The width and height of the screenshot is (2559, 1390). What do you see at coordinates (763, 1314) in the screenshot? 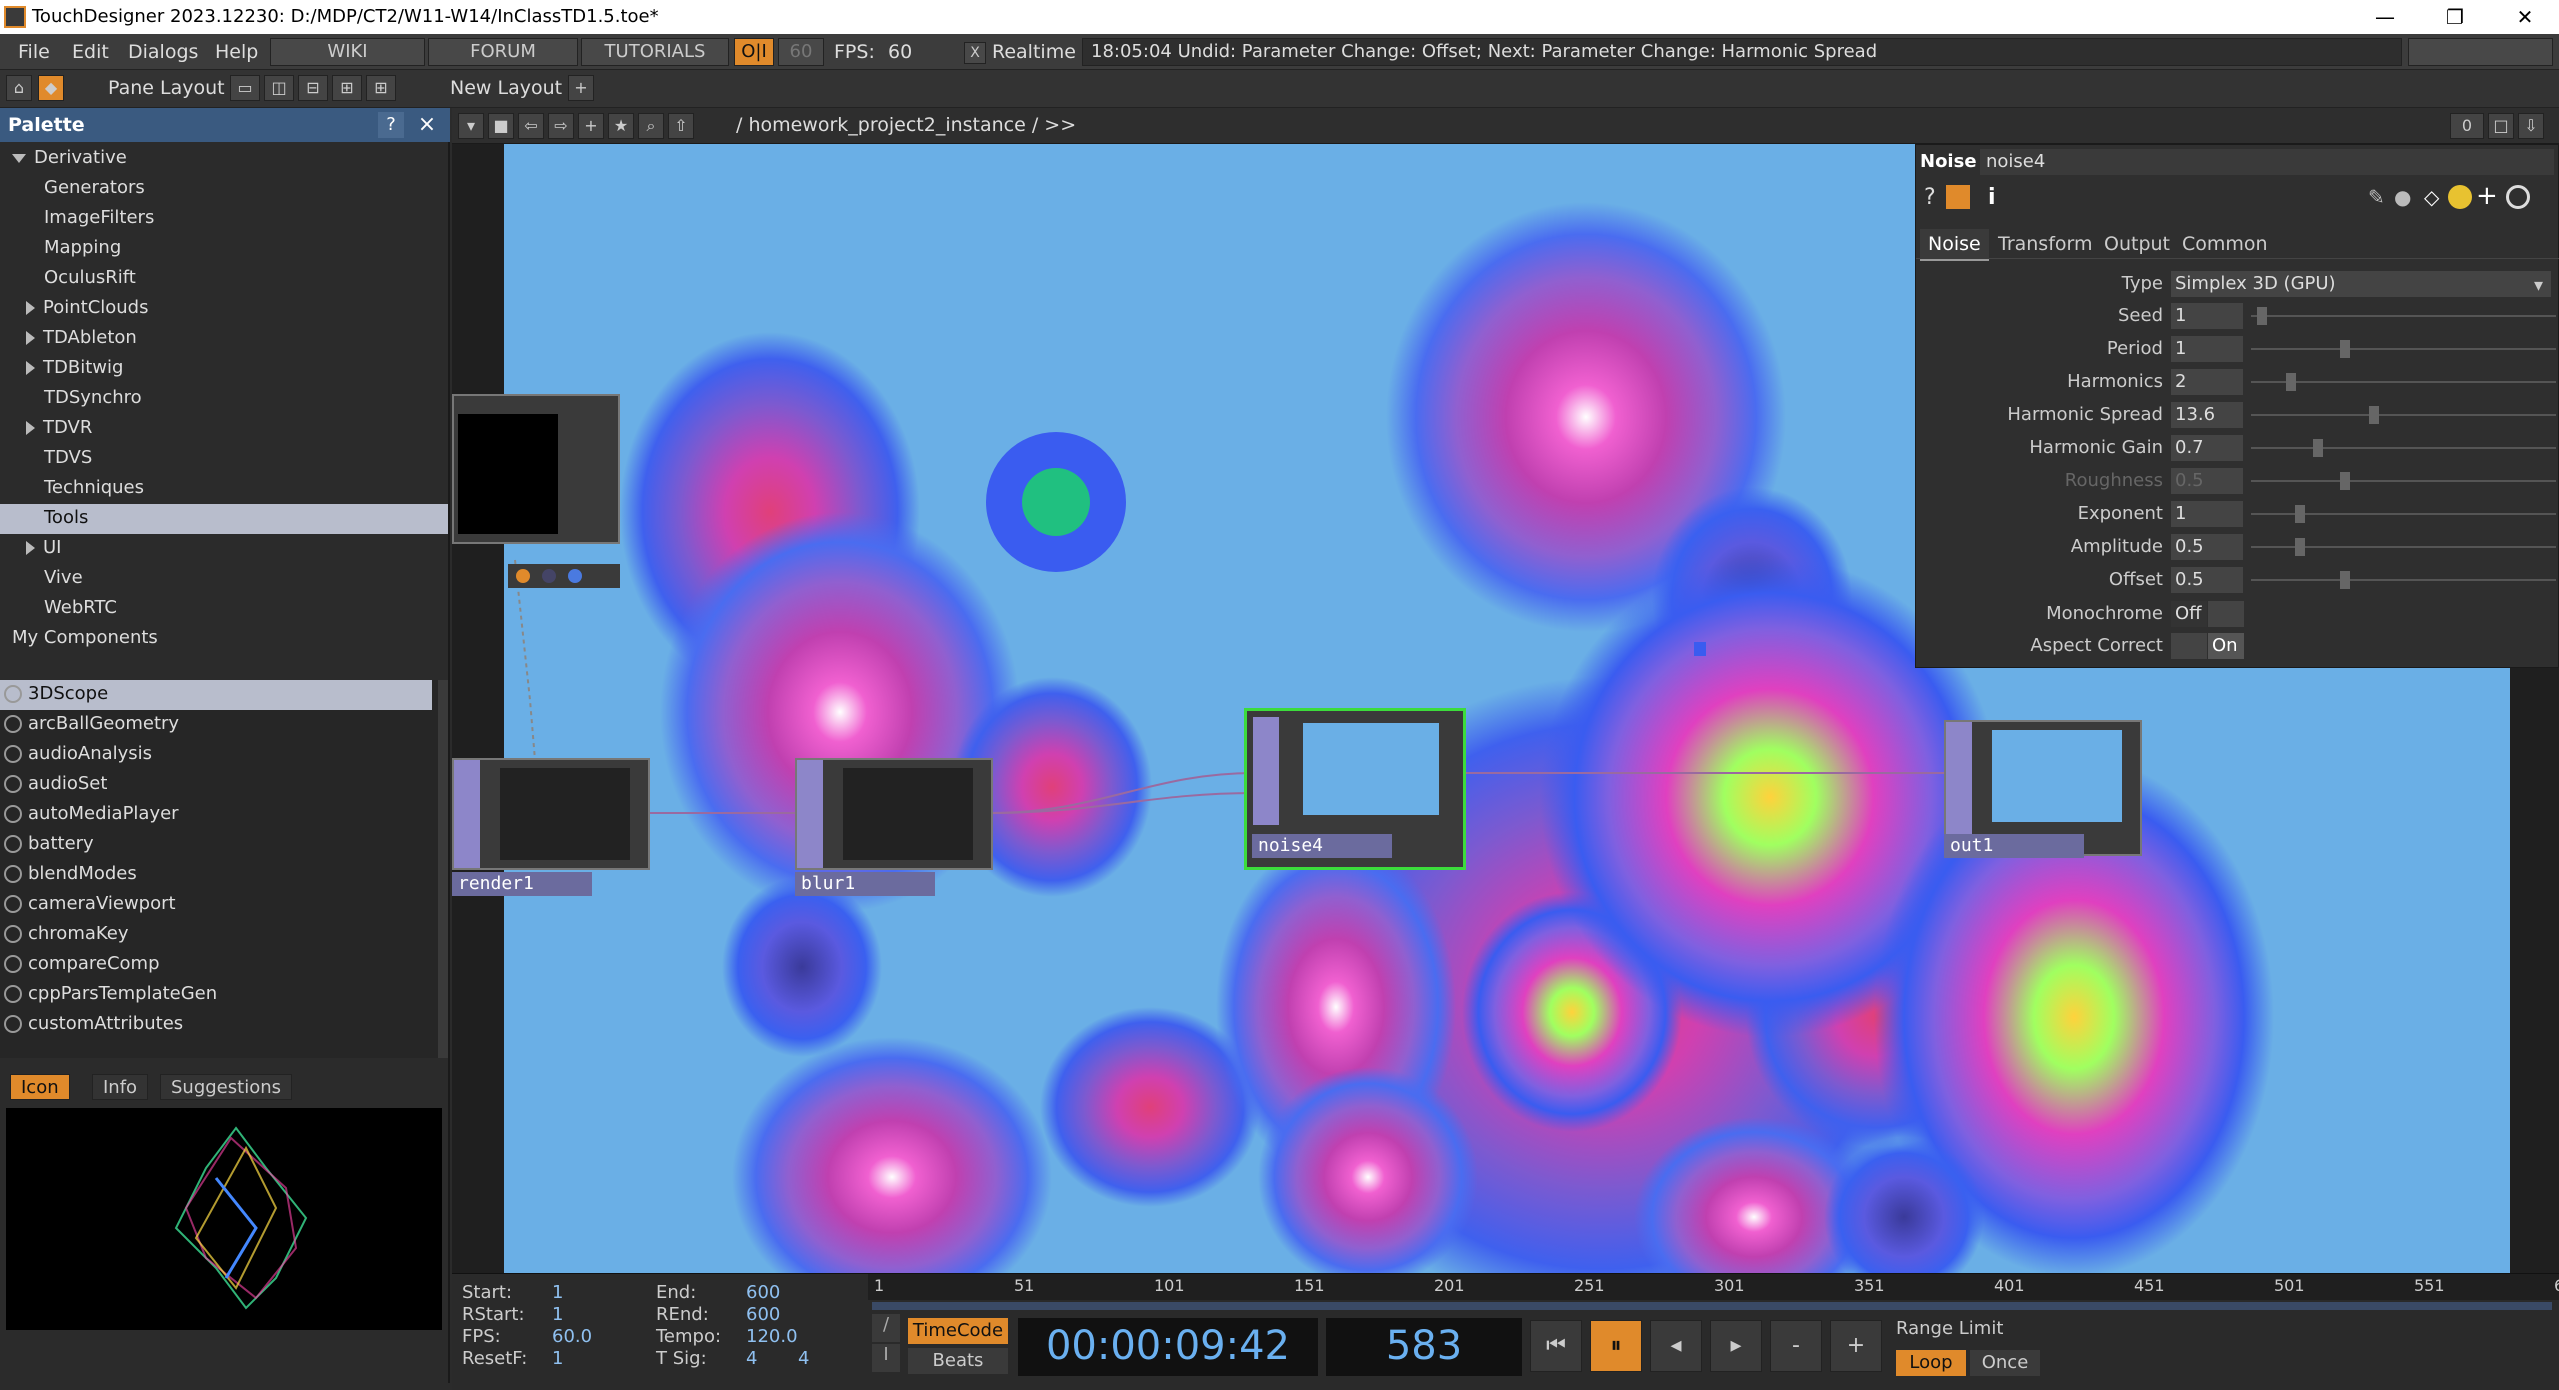
I see `rend-value: 600` at bounding box center [763, 1314].